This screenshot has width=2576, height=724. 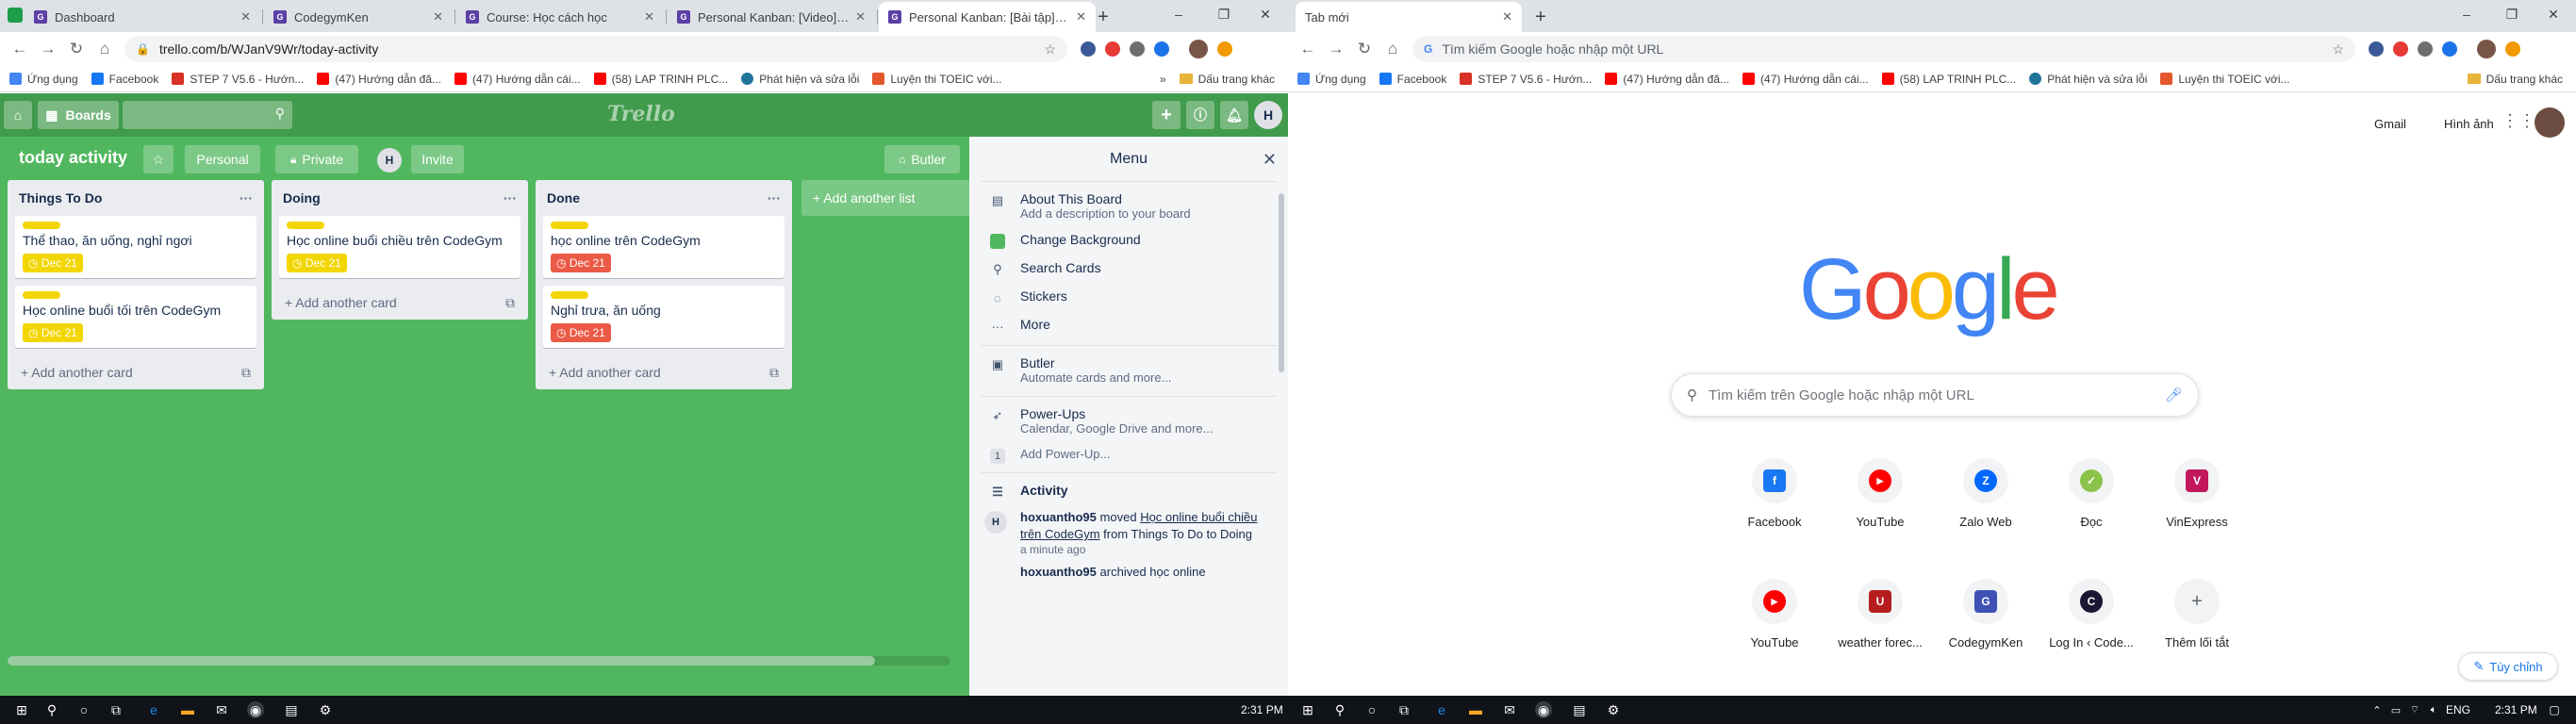 What do you see at coordinates (441, 661) in the screenshot?
I see `scrollbar-thumb` at bounding box center [441, 661].